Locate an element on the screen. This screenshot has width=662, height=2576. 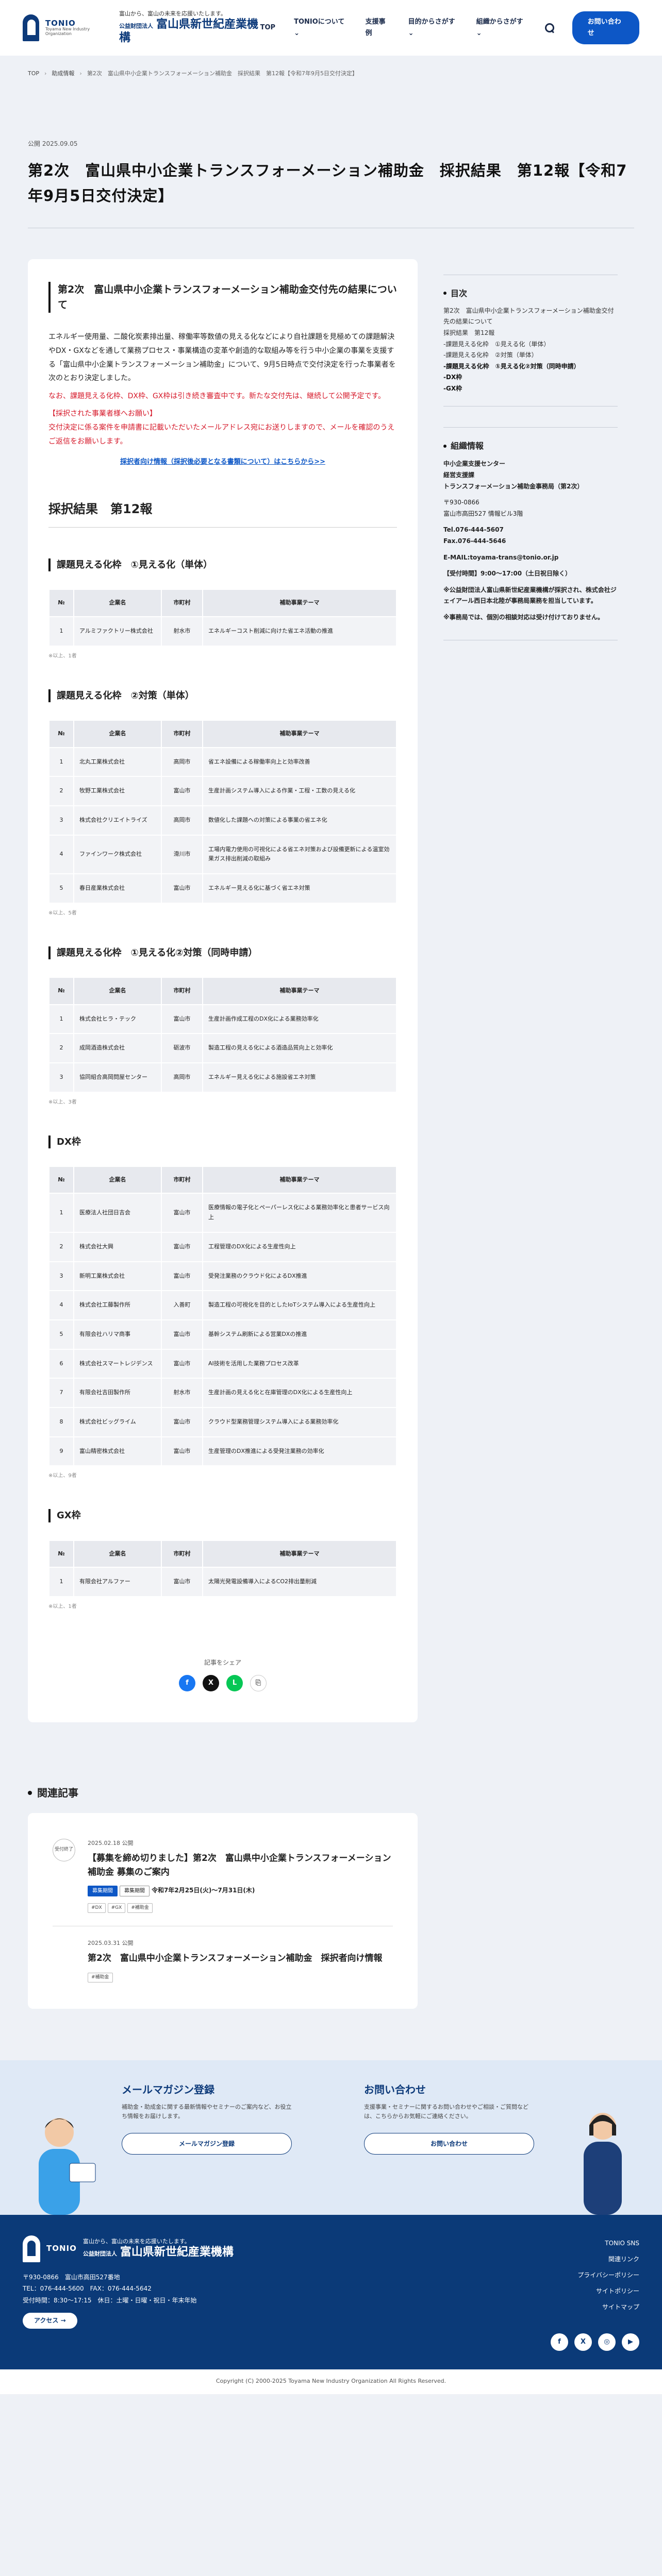
cell-company: 株式会社ヒラ・テック is located at coordinates (117, 1019).